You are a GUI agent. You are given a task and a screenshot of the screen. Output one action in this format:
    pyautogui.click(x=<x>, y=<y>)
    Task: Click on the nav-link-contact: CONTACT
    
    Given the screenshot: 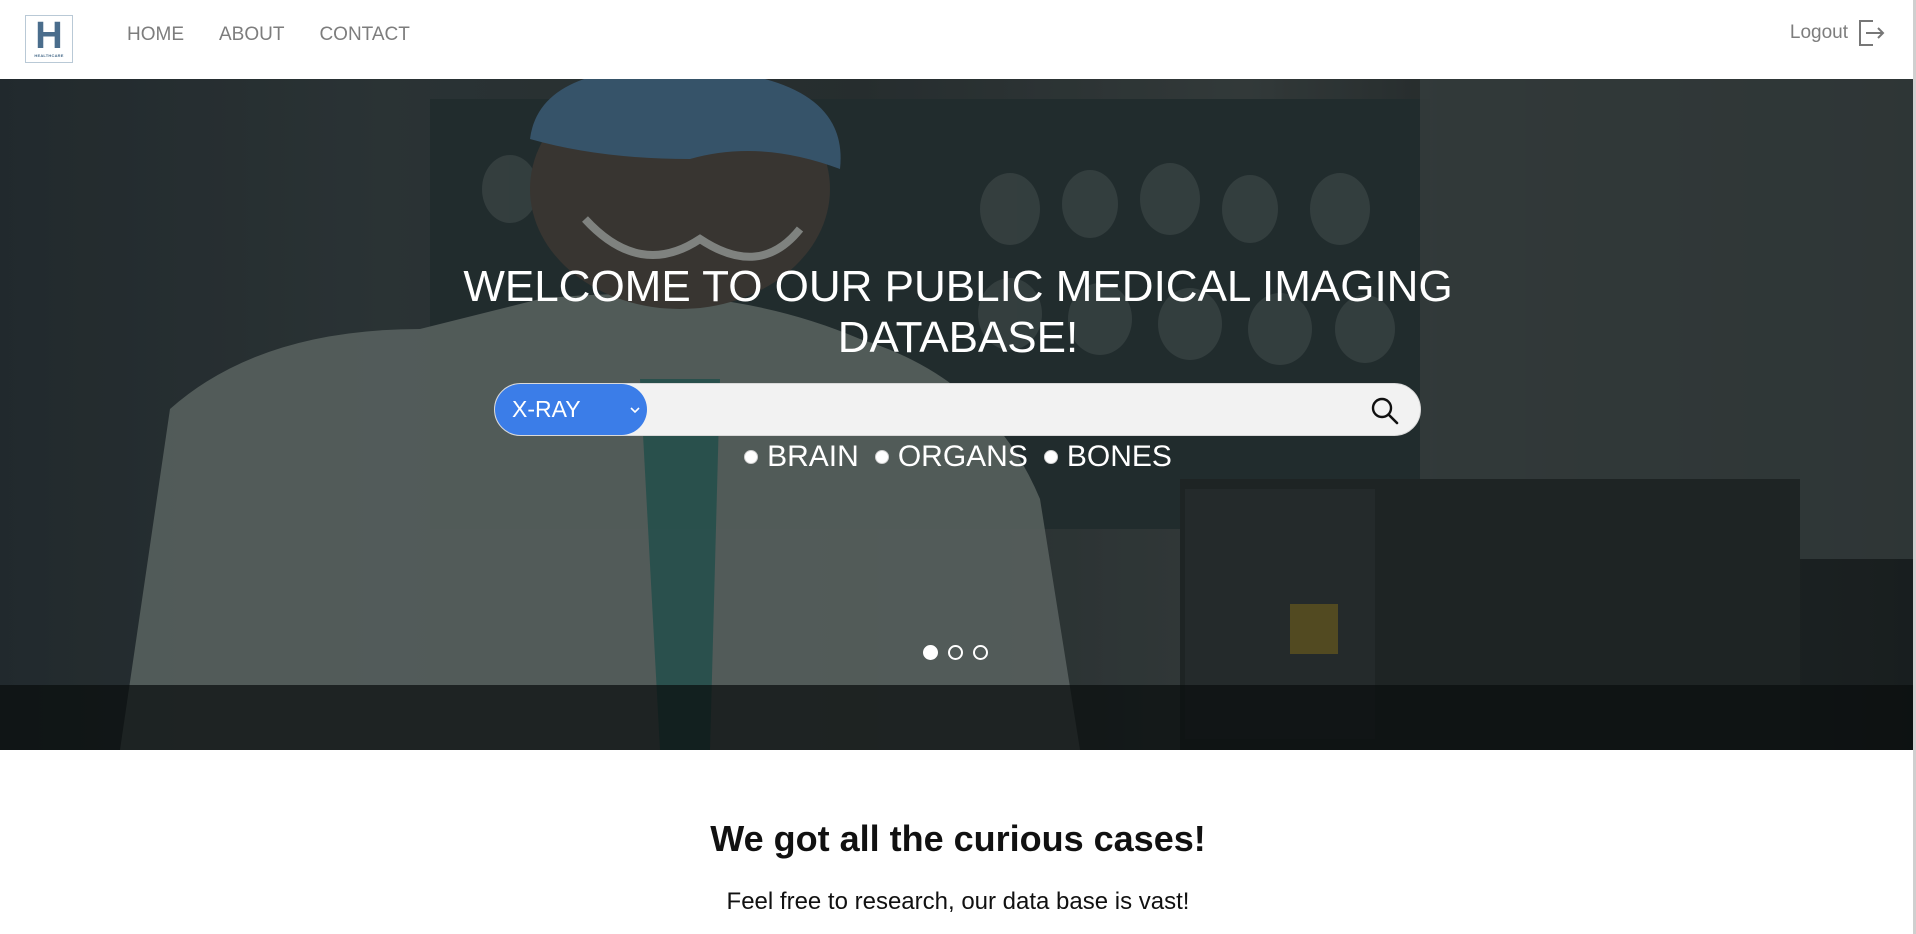 What is the action you would take?
    pyautogui.click(x=364, y=35)
    